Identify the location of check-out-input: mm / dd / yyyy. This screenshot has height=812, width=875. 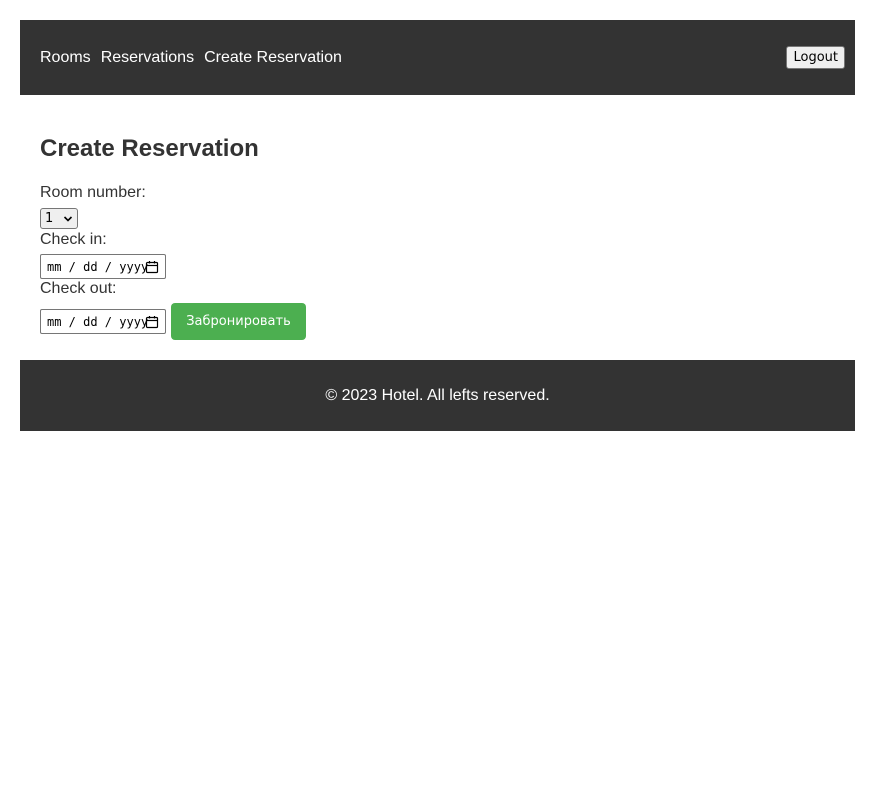
(103, 321).